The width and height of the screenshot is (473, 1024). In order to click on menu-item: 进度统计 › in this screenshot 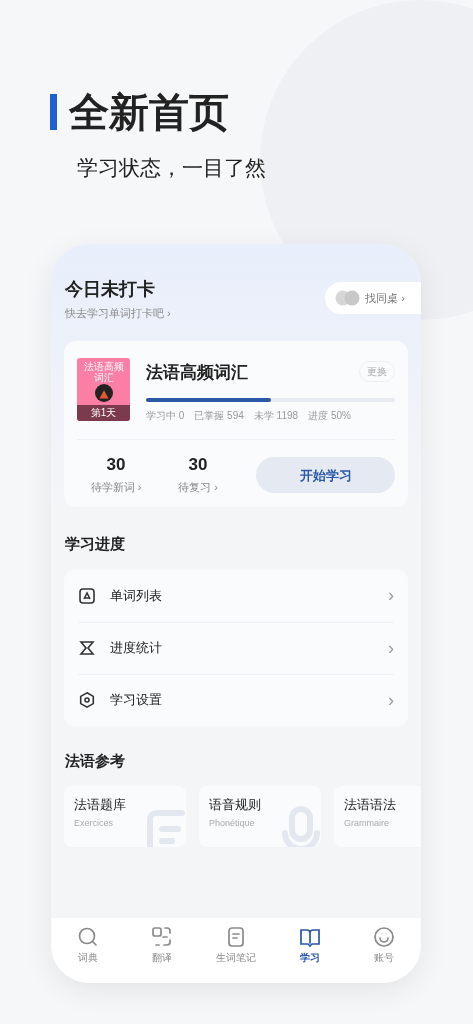, I will do `click(236, 647)`.